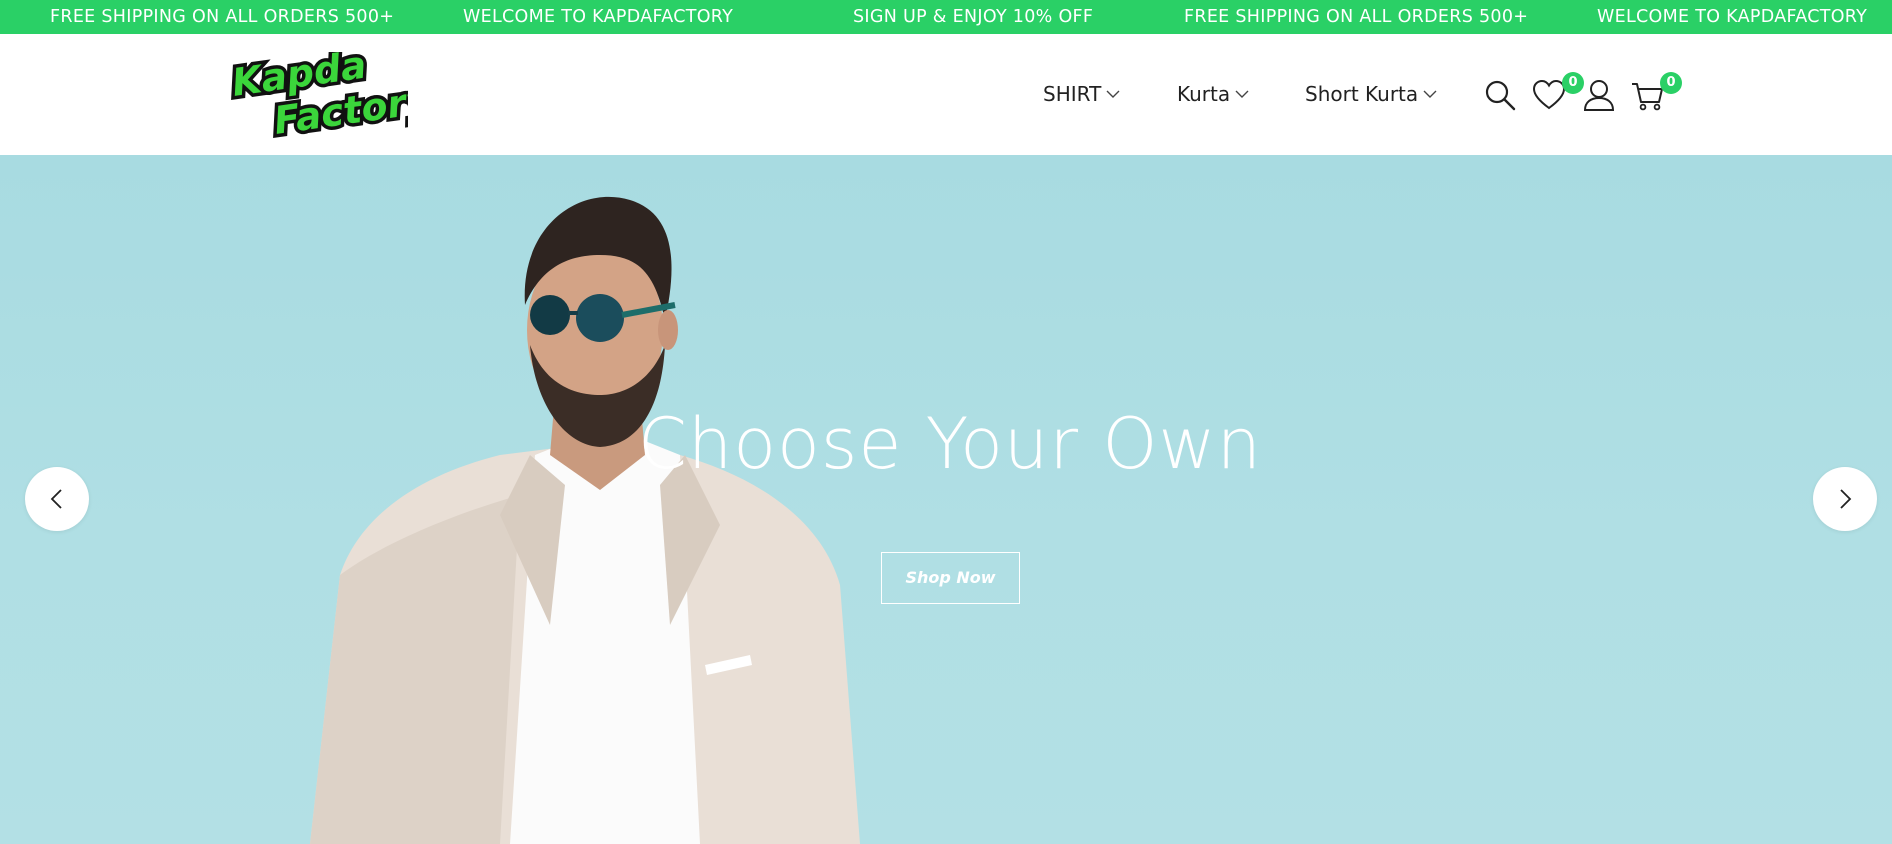 The height and width of the screenshot is (844, 1892). What do you see at coordinates (1656, 92) in the screenshot?
I see `cart-icon: 0` at bounding box center [1656, 92].